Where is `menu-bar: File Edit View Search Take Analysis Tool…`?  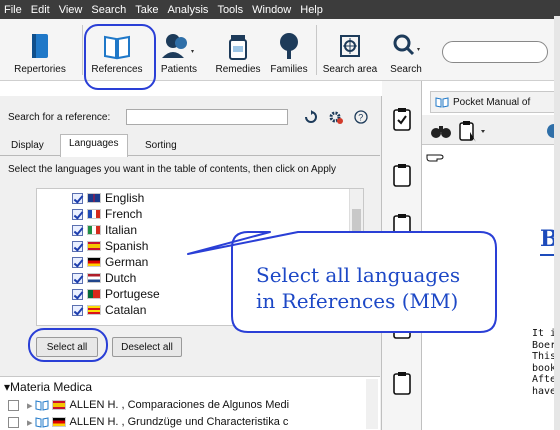
menu-bar: File Edit View Search Take Analysis Tool… is located at coordinates (280, 9).